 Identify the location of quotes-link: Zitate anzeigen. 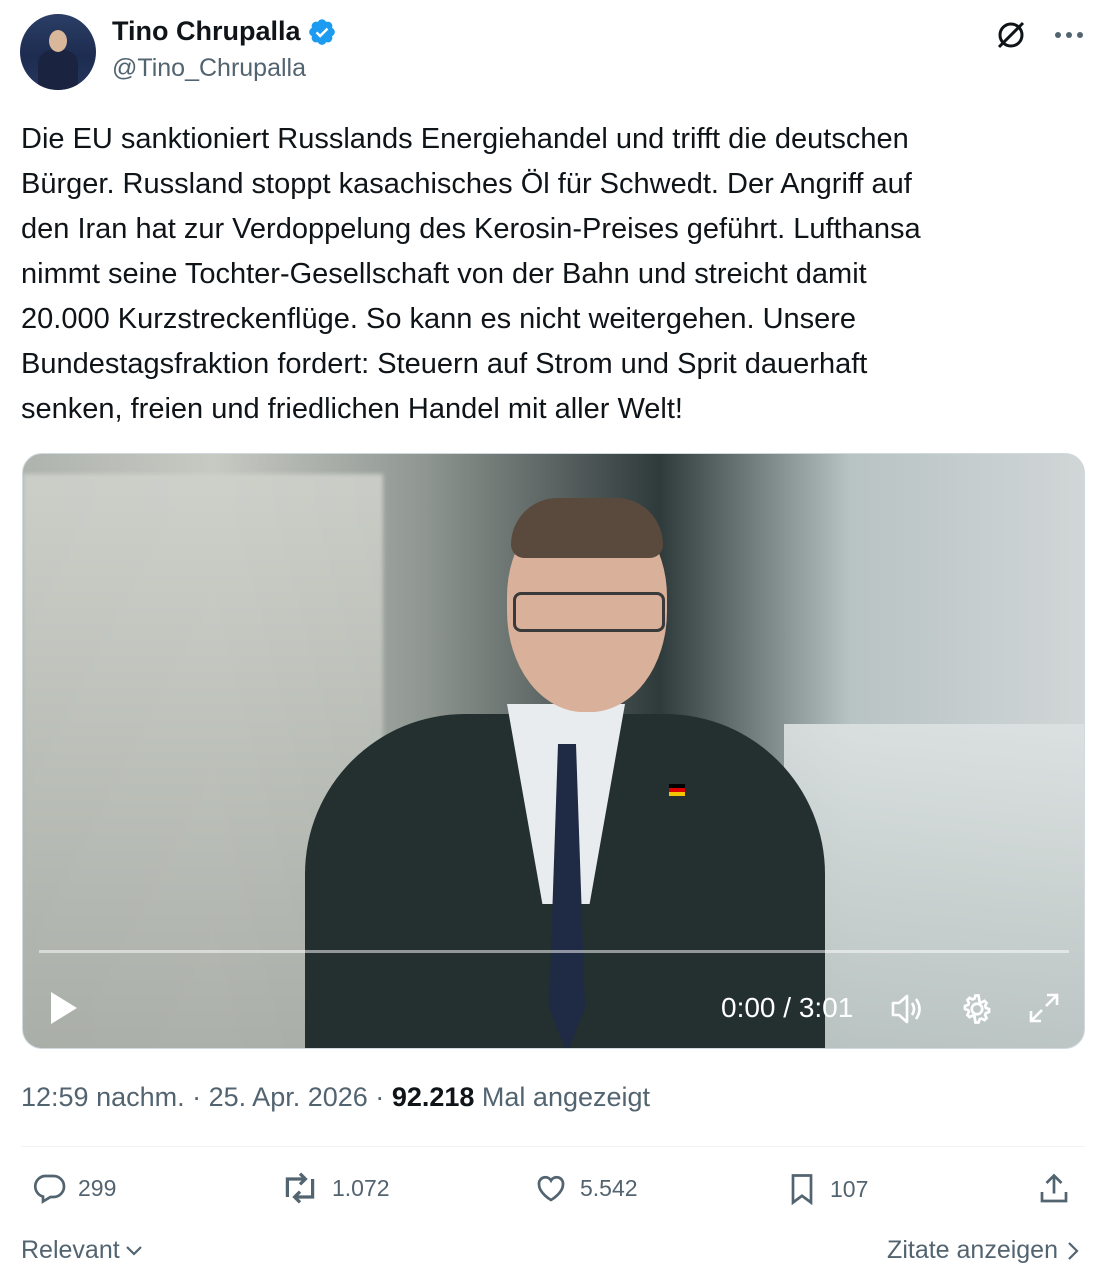
(983, 1250).